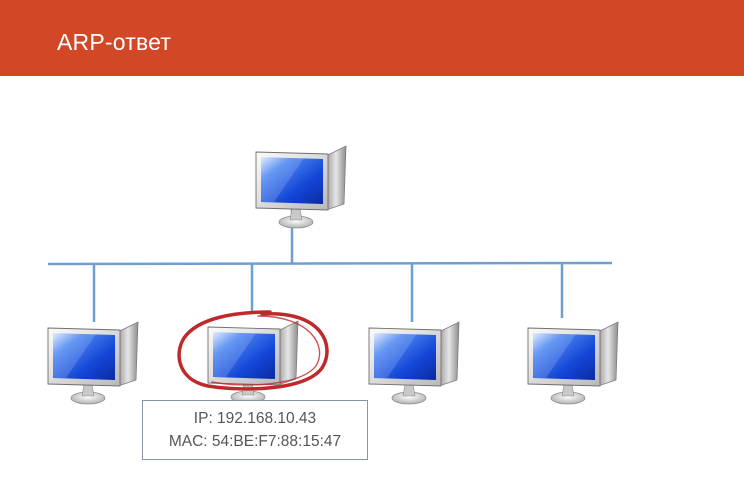 The image size is (744, 504). What do you see at coordinates (255, 430) in the screenshot?
I see `address-info-box: IP: 192.168.10.43 MAC: 54:BE:F7:88:15:47` at bounding box center [255, 430].